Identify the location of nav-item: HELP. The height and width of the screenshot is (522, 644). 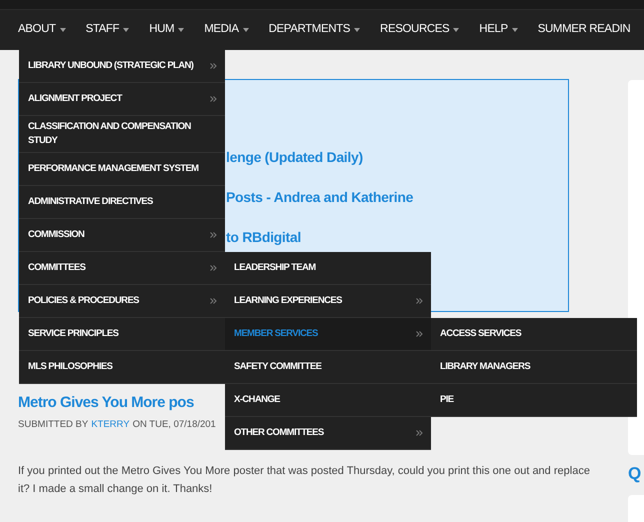
(498, 30).